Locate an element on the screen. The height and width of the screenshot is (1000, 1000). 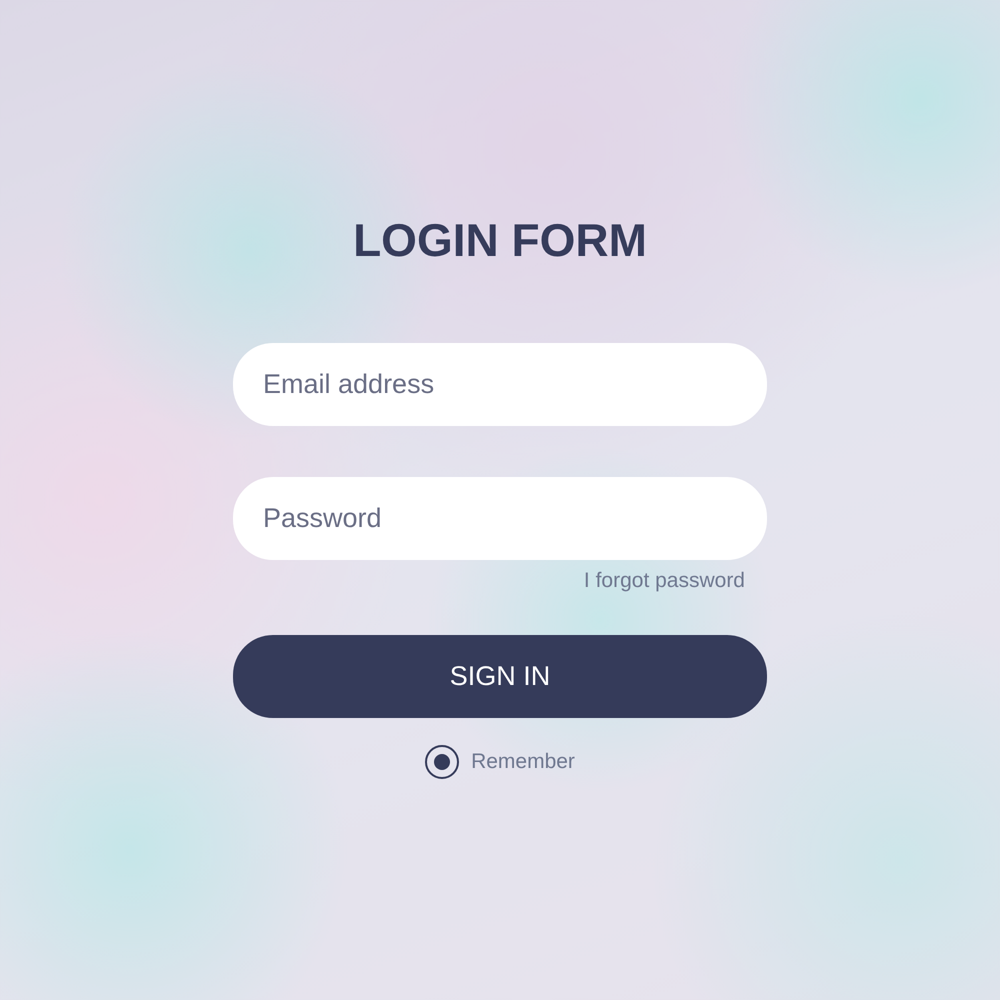
form-title: LOGIN FORM is located at coordinates (500, 240).